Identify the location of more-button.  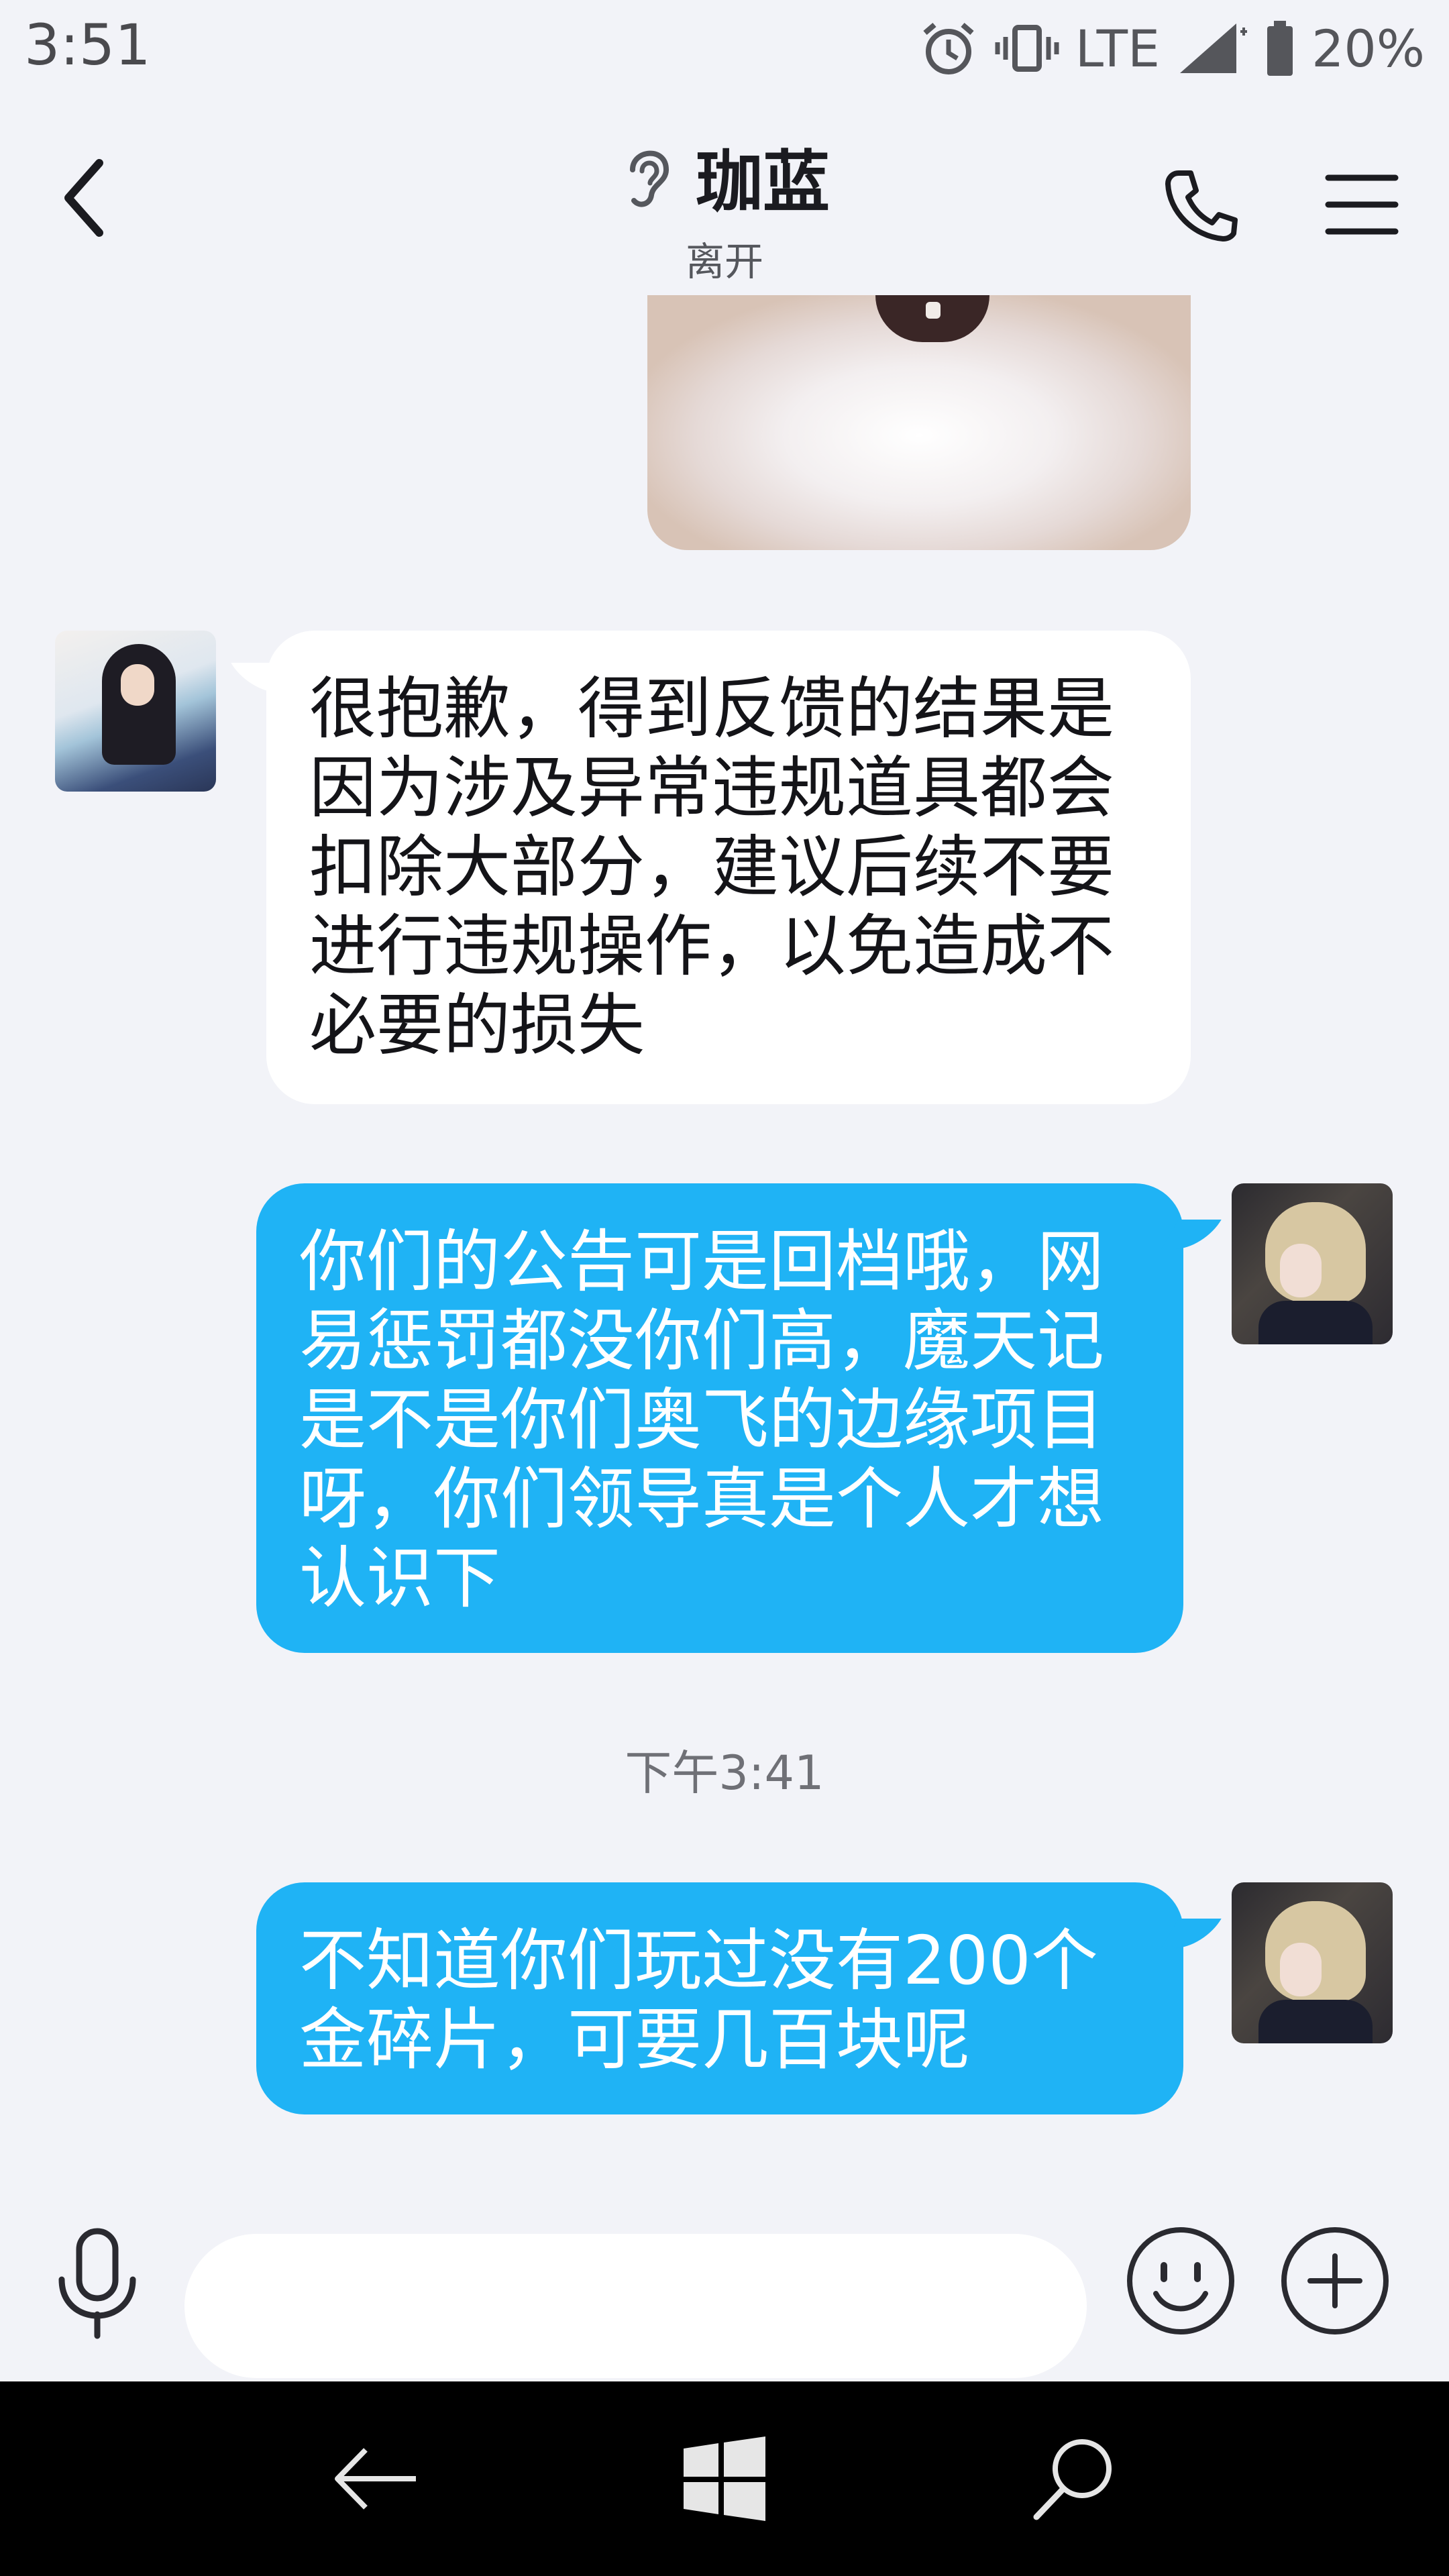
(1335, 2280).